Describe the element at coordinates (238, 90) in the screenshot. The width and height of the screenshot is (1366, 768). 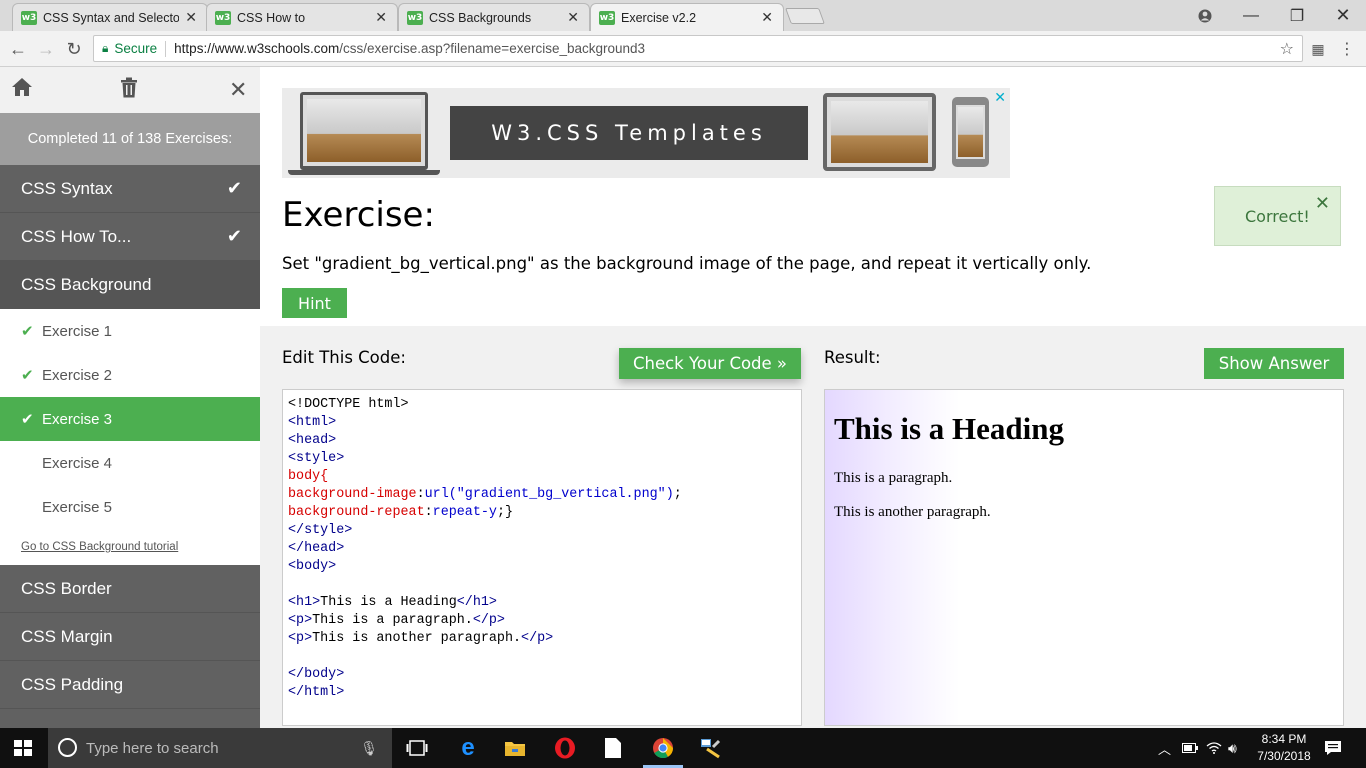
I see `close-sidebar-icon: ✕` at that location.